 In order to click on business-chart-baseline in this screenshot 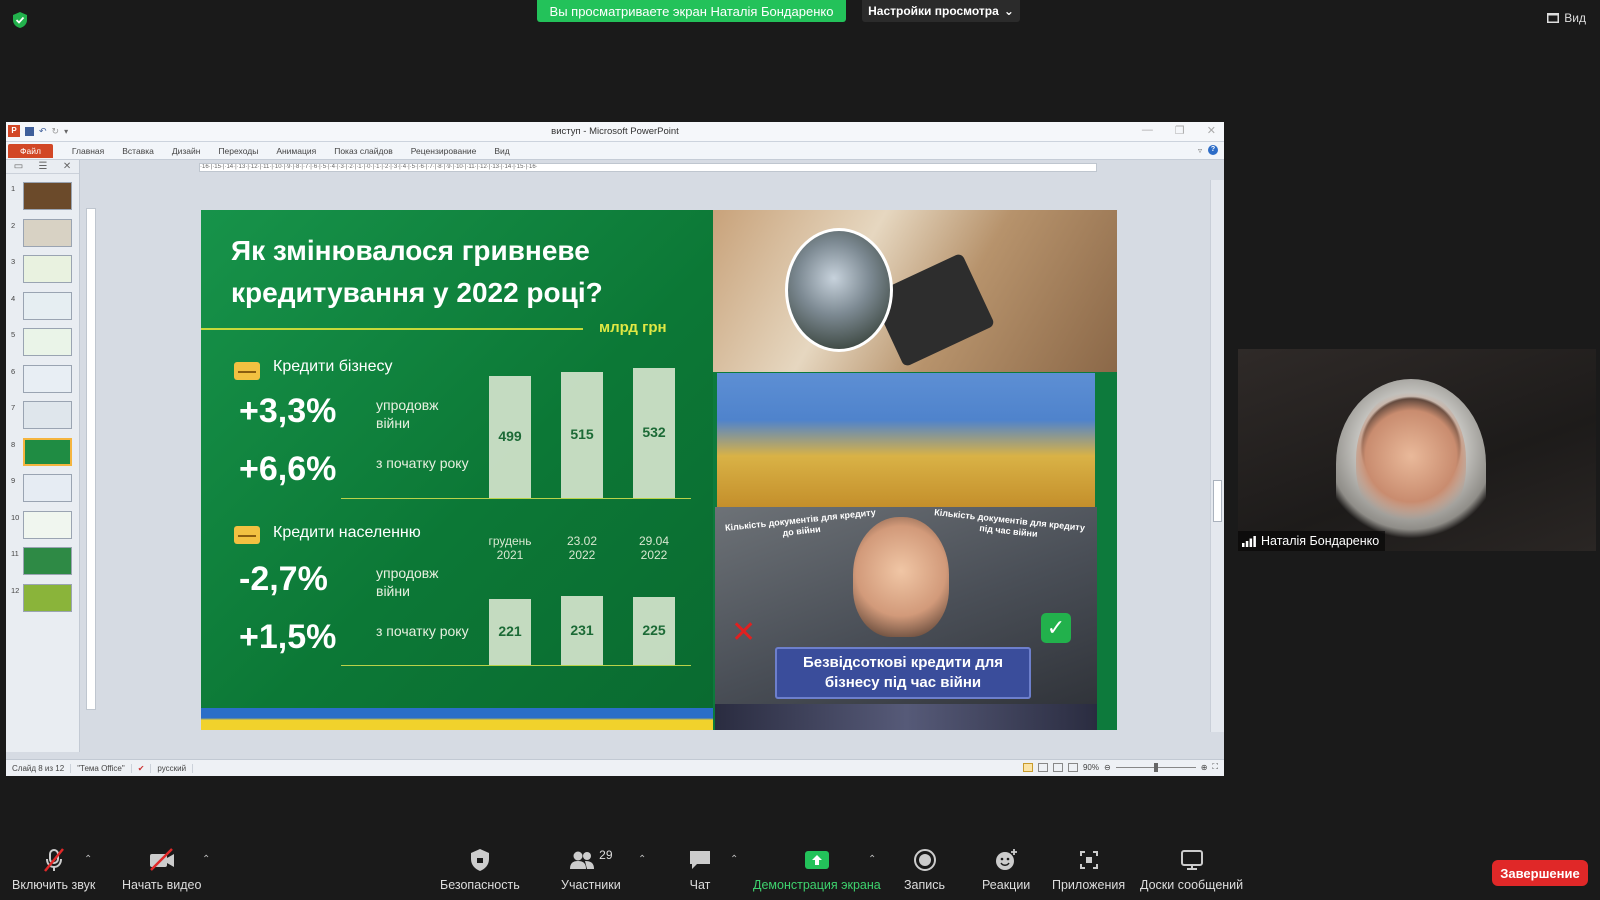, I will do `click(516, 498)`.